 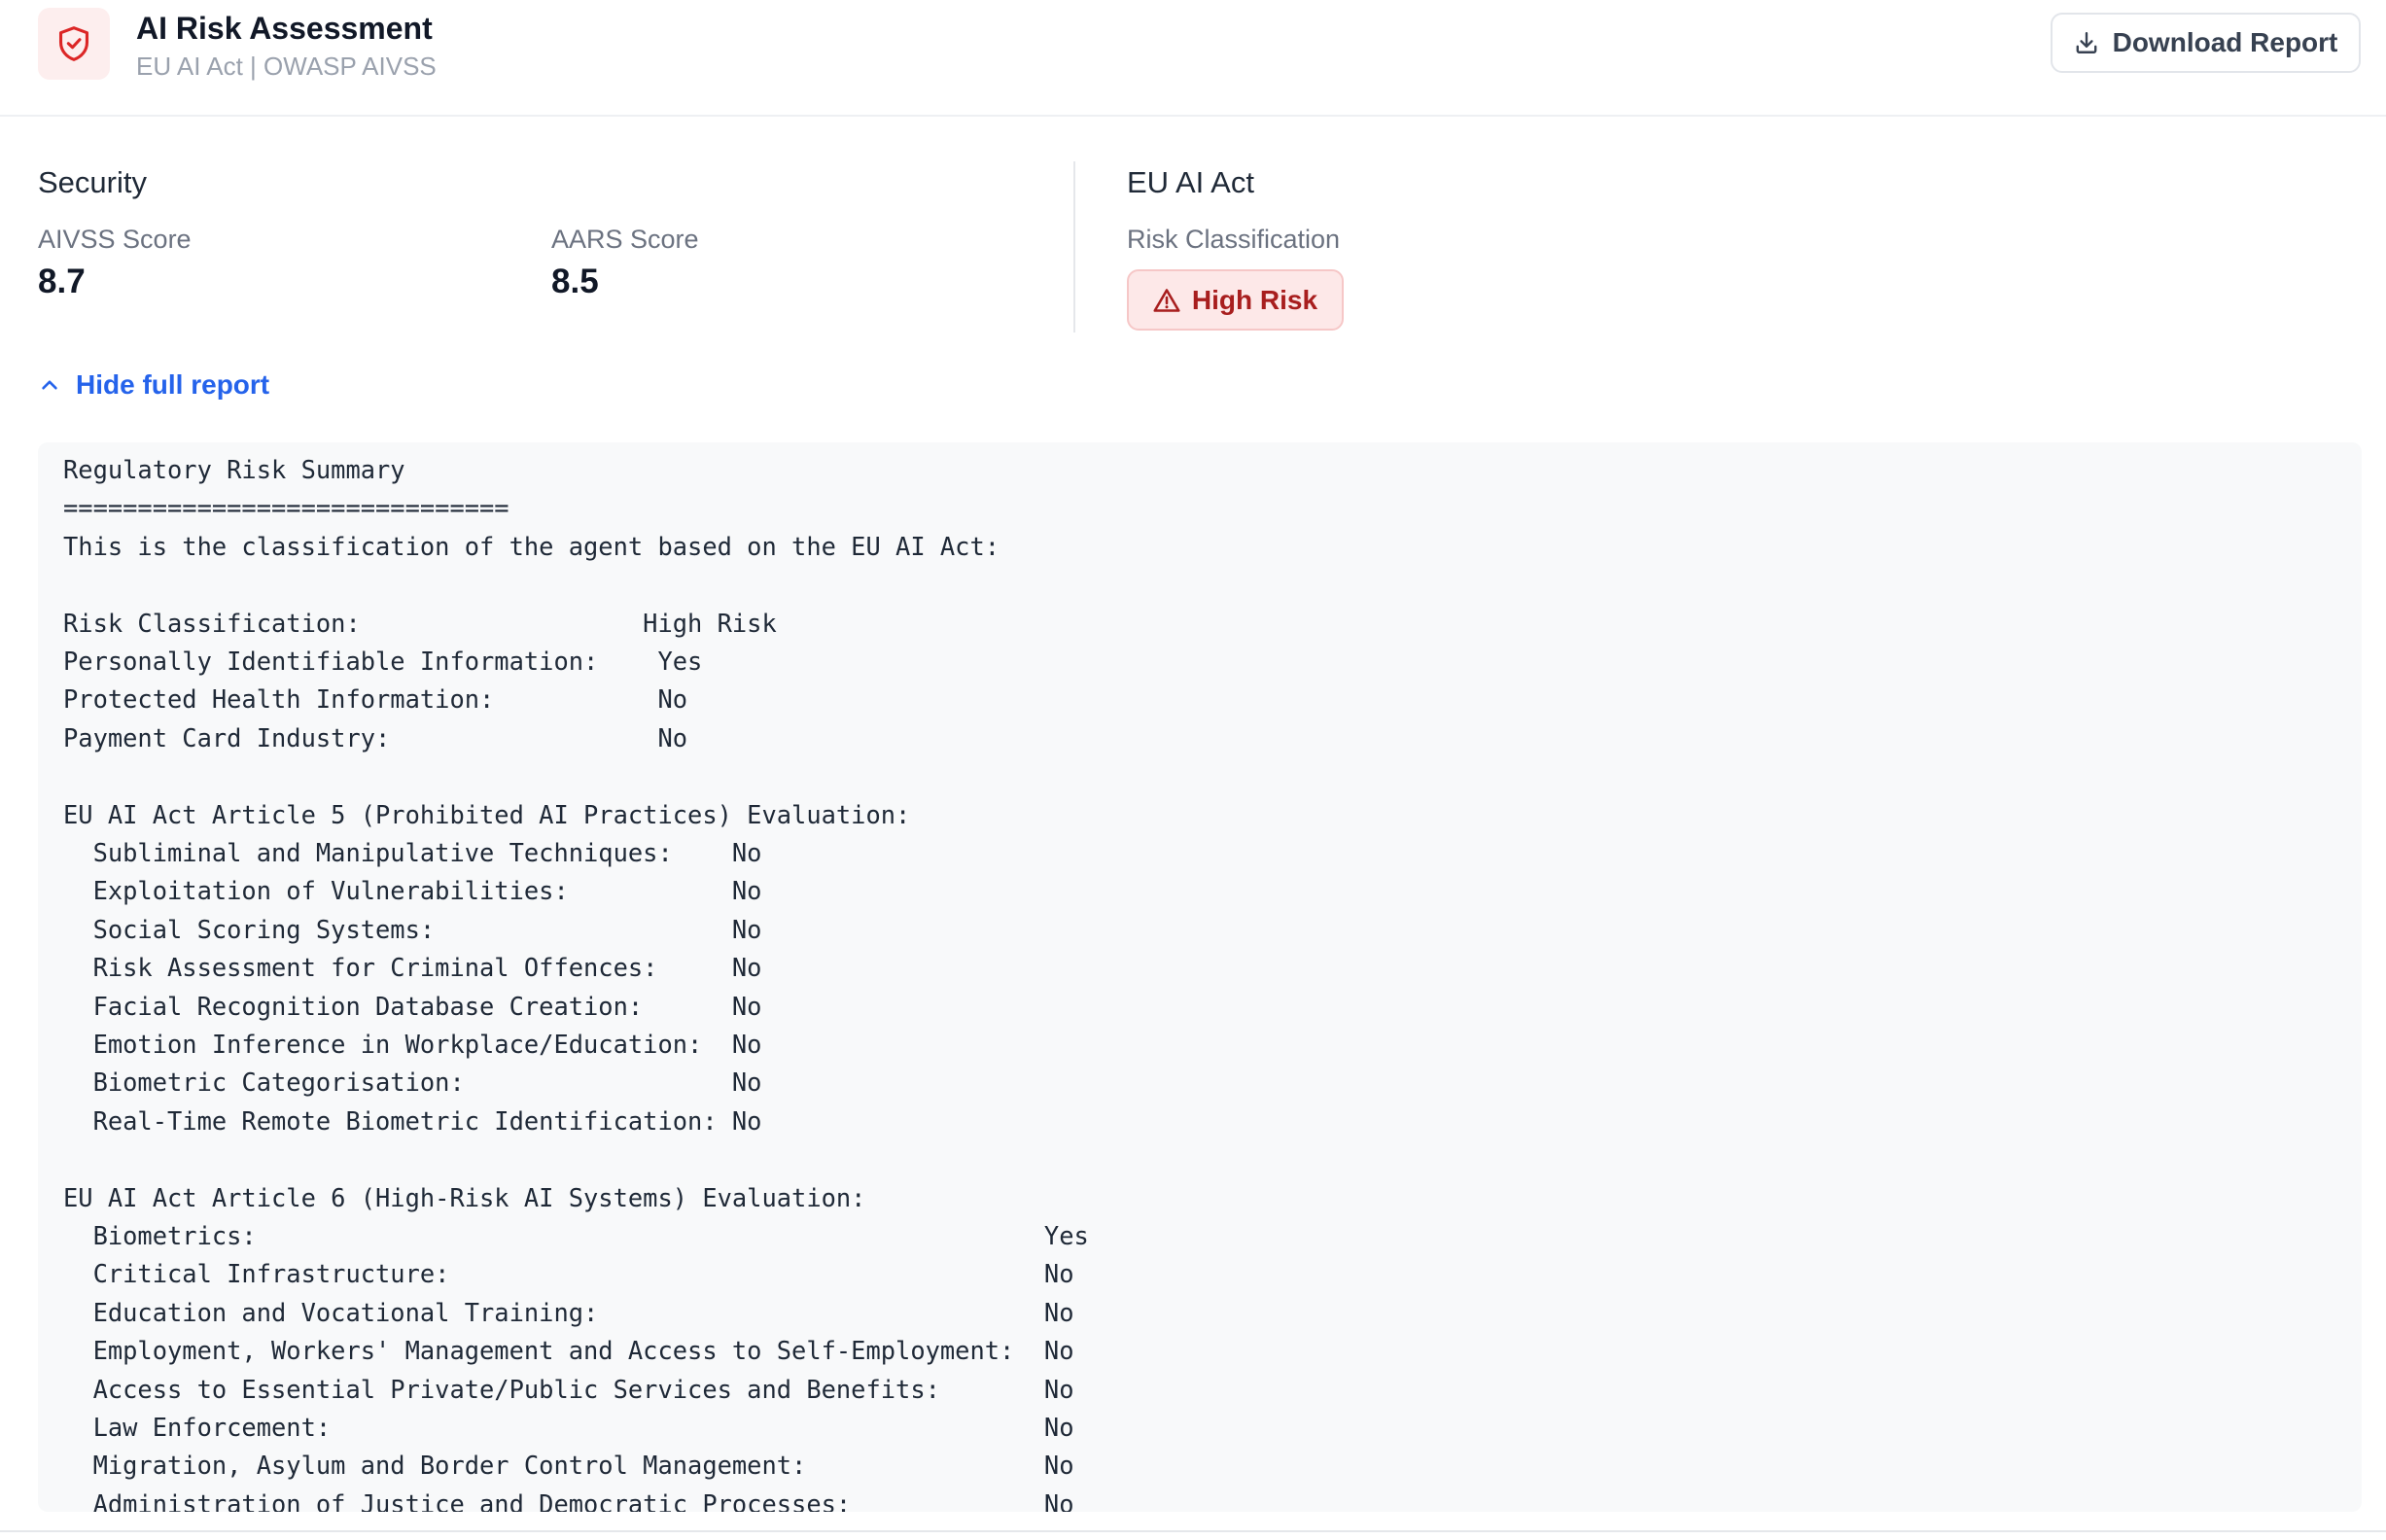 What do you see at coordinates (413, 1006) in the screenshot?
I see `report-line: Facial Recognition Database Creation: No` at bounding box center [413, 1006].